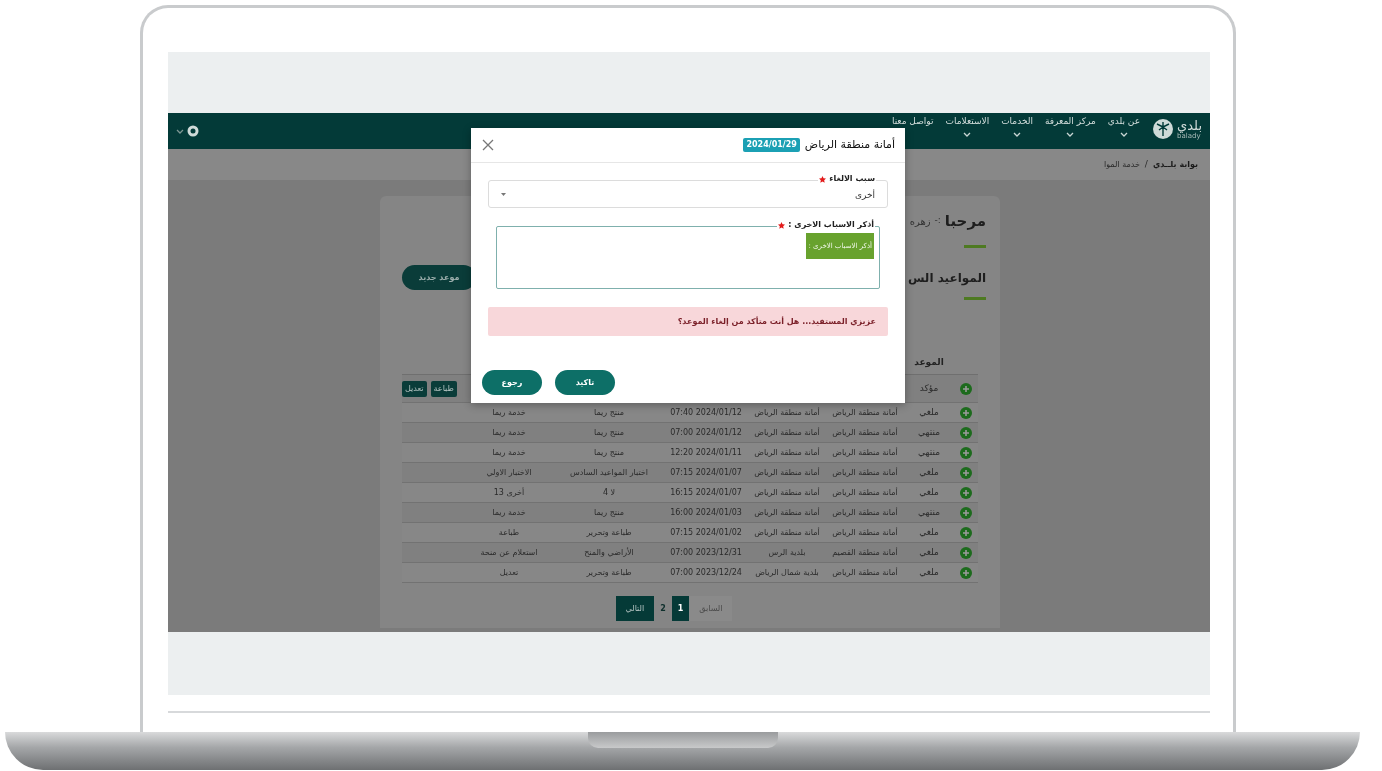 The width and height of the screenshot is (1382, 771). I want to click on dialog-button: رجوع, so click(512, 382).